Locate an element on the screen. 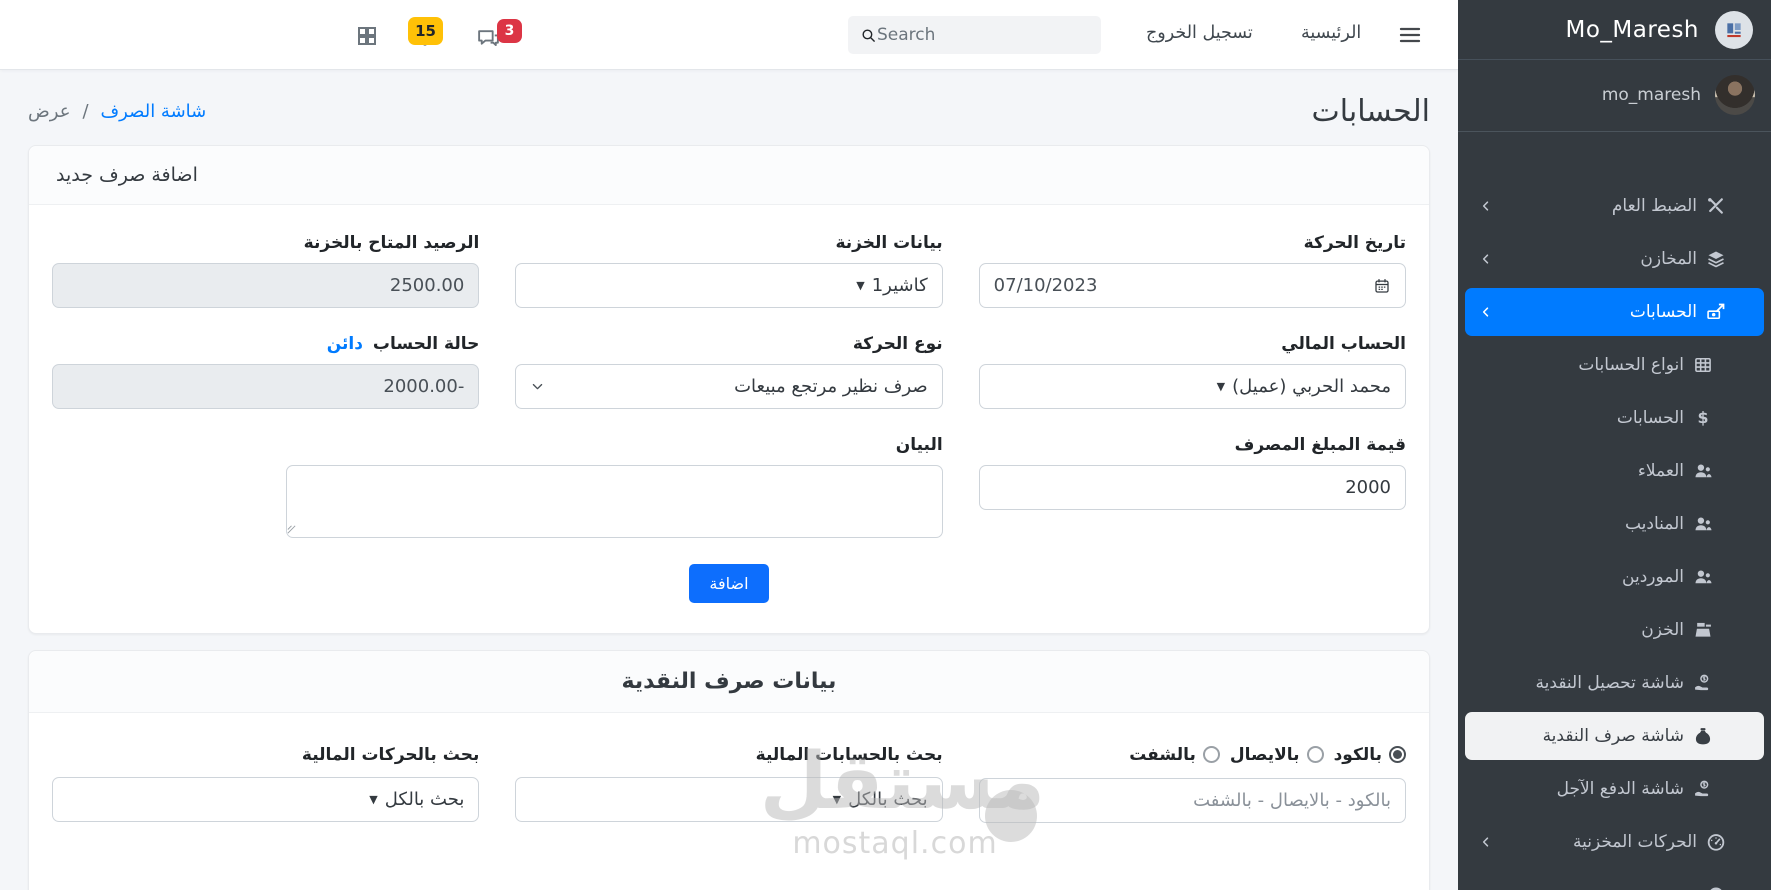  field-movement-type: نوع الحركة صرف نظير مرتجع مبيعات is located at coordinates (729, 371).